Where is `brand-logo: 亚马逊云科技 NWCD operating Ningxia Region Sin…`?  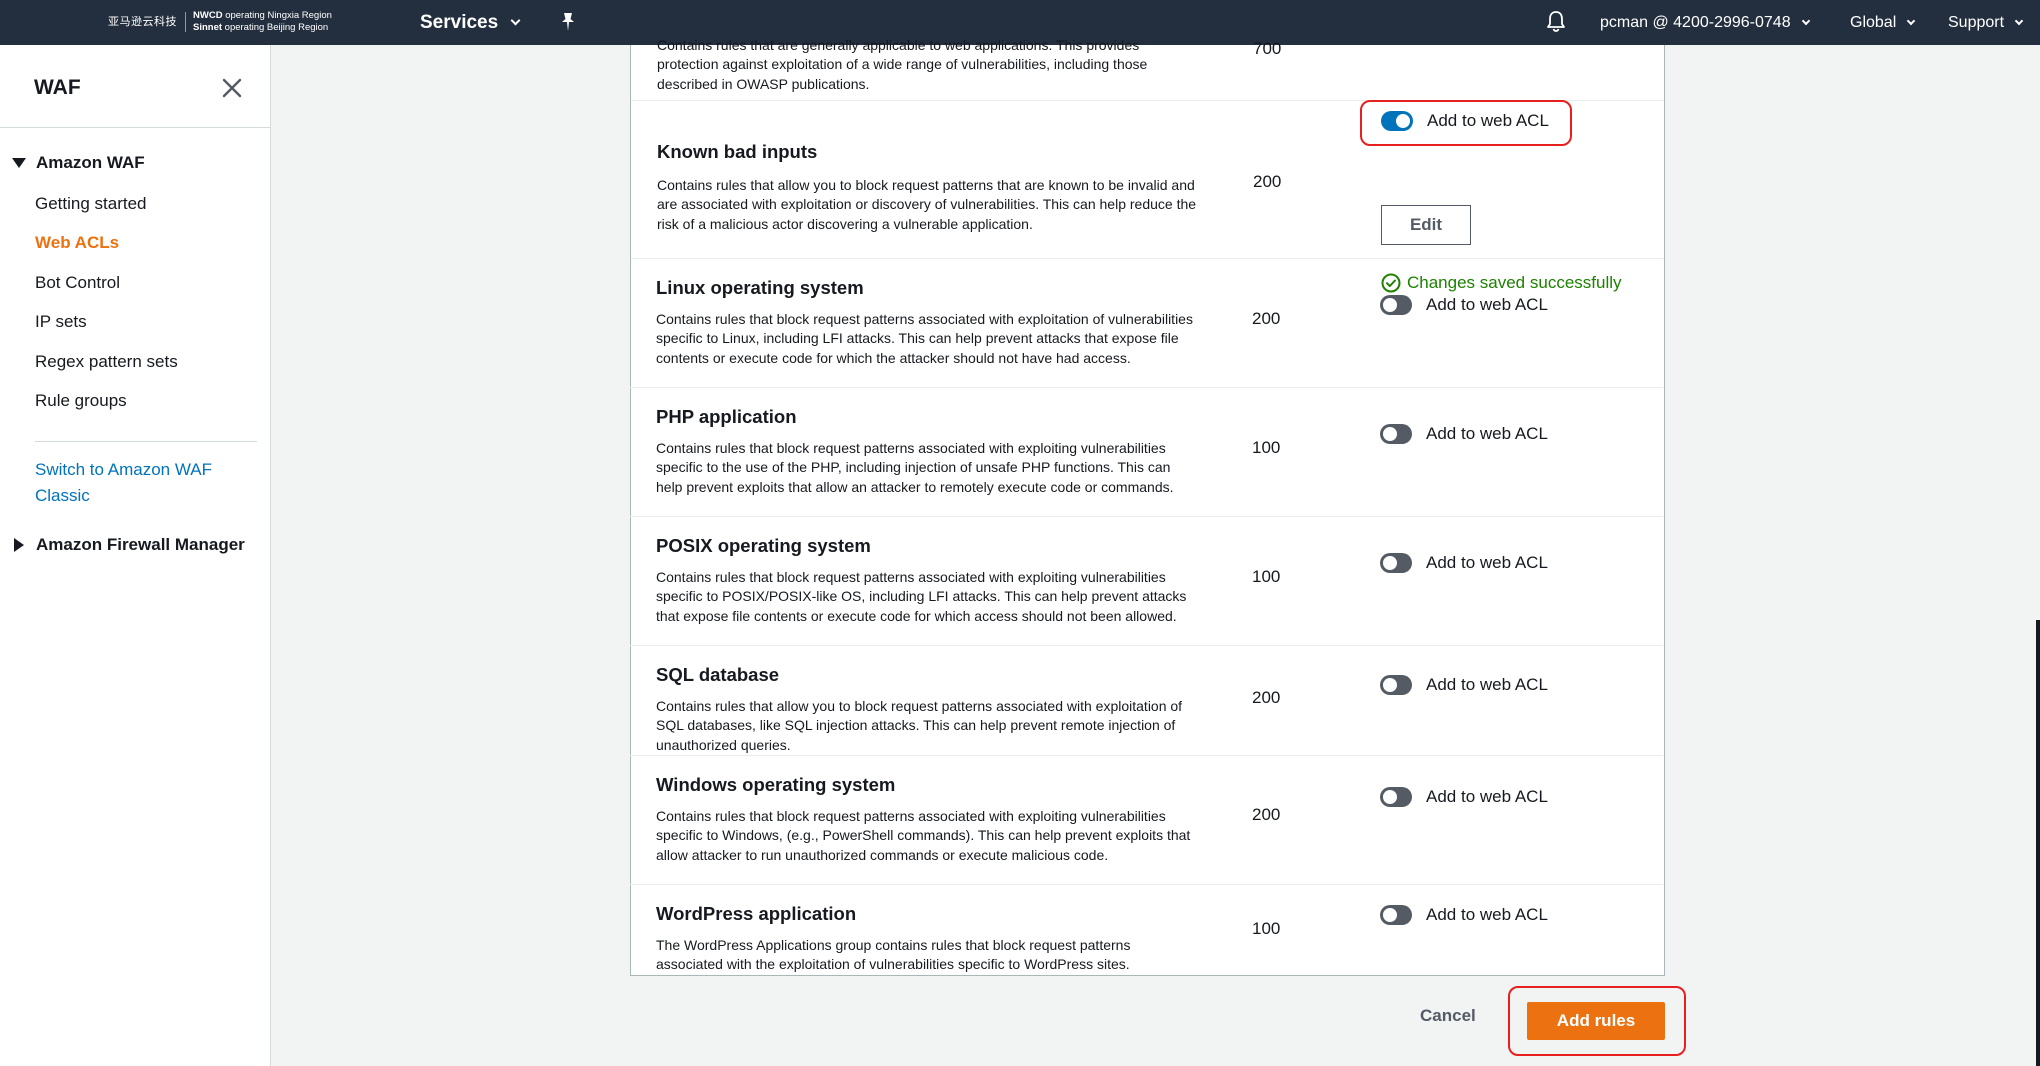 brand-logo: 亚马逊云科技 NWCD operating Ningxia Region Sin… is located at coordinates (220, 22).